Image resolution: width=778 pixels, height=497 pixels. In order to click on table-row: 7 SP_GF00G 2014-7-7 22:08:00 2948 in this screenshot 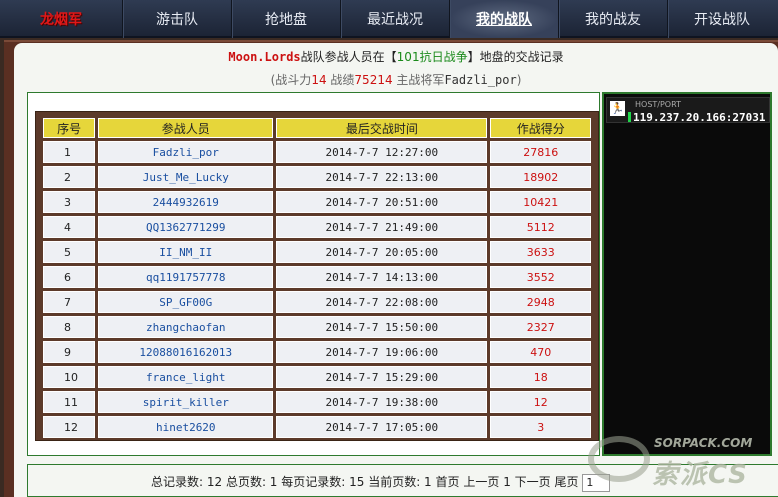, I will do `click(317, 302)`.